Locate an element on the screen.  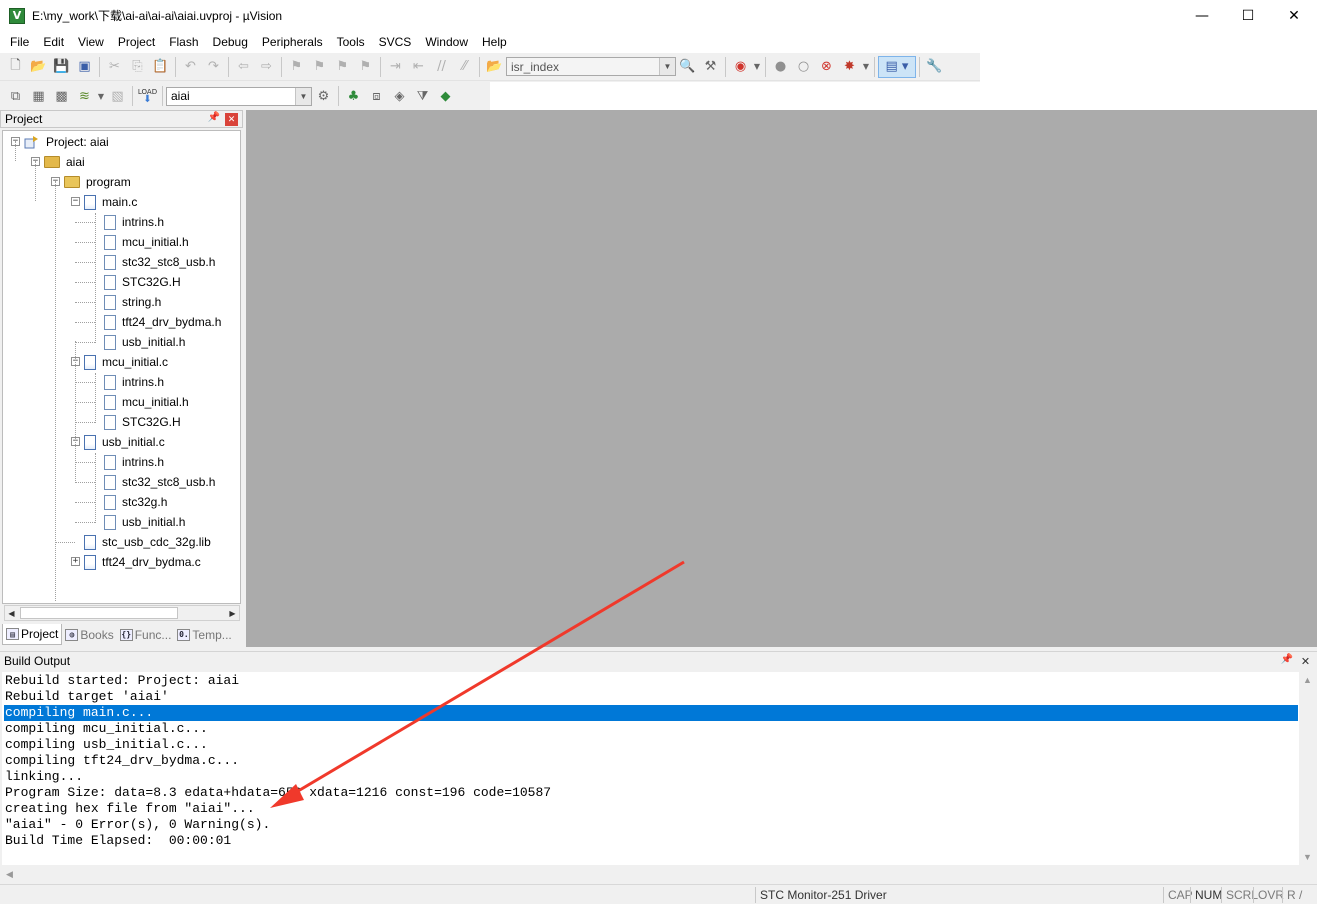
find-in-files-icon: 📂 is located at coordinates (494, 67).